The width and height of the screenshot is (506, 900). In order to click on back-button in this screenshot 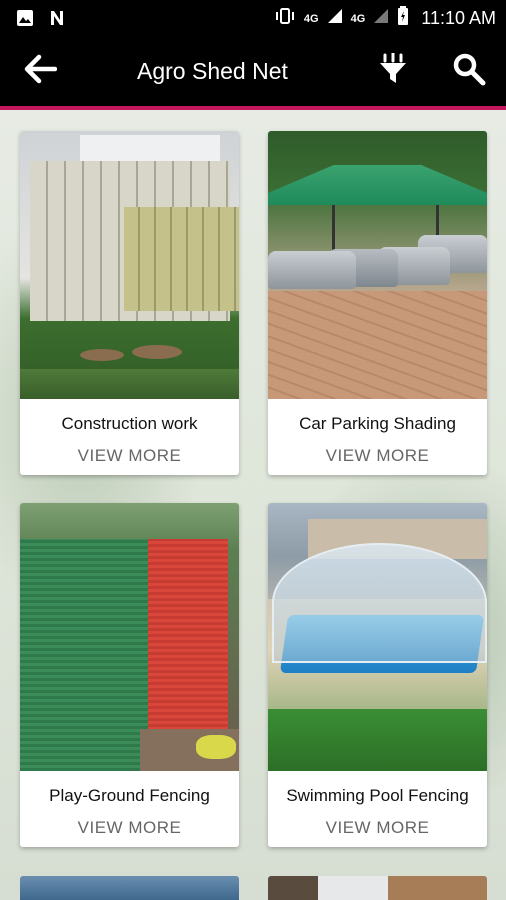, I will do `click(40, 71)`.